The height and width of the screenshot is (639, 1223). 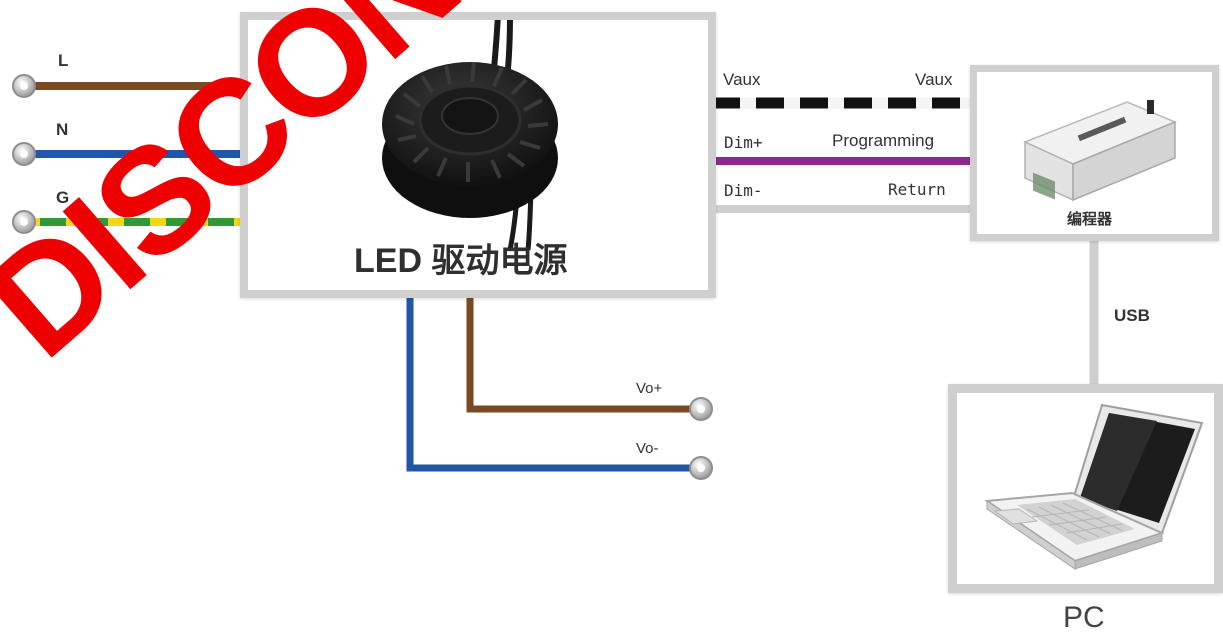 I want to click on input-label-n: N, so click(x=62, y=129).